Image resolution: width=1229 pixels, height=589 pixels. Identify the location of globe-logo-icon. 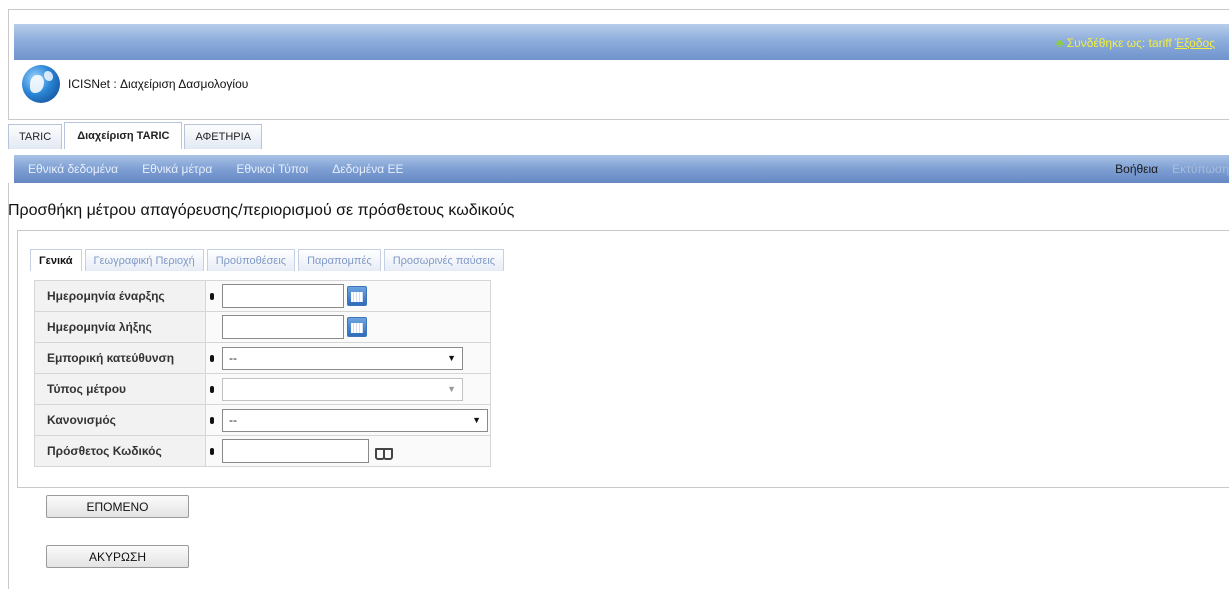
(41, 84).